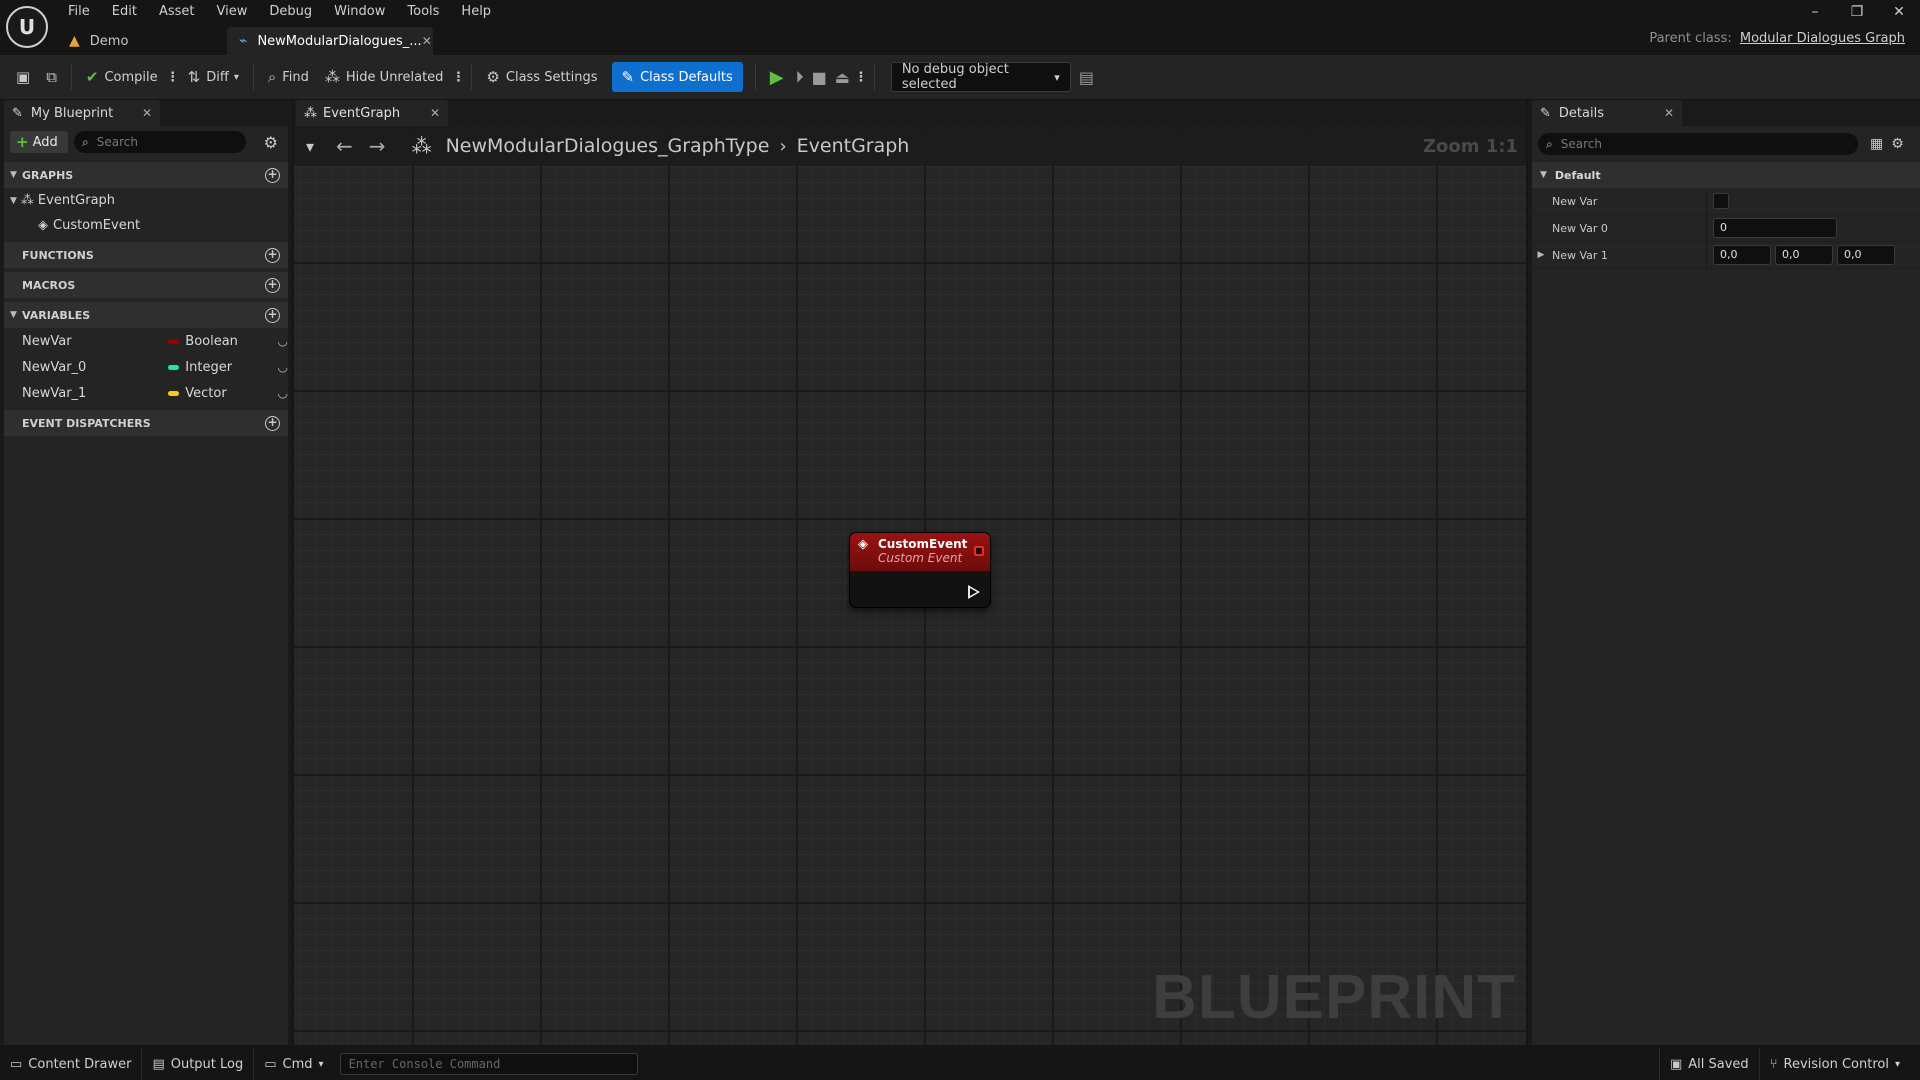 The image size is (1920, 1080). What do you see at coordinates (920, 570) in the screenshot?
I see `custom-event-node: ◈ CustomEvent Custom Event` at bounding box center [920, 570].